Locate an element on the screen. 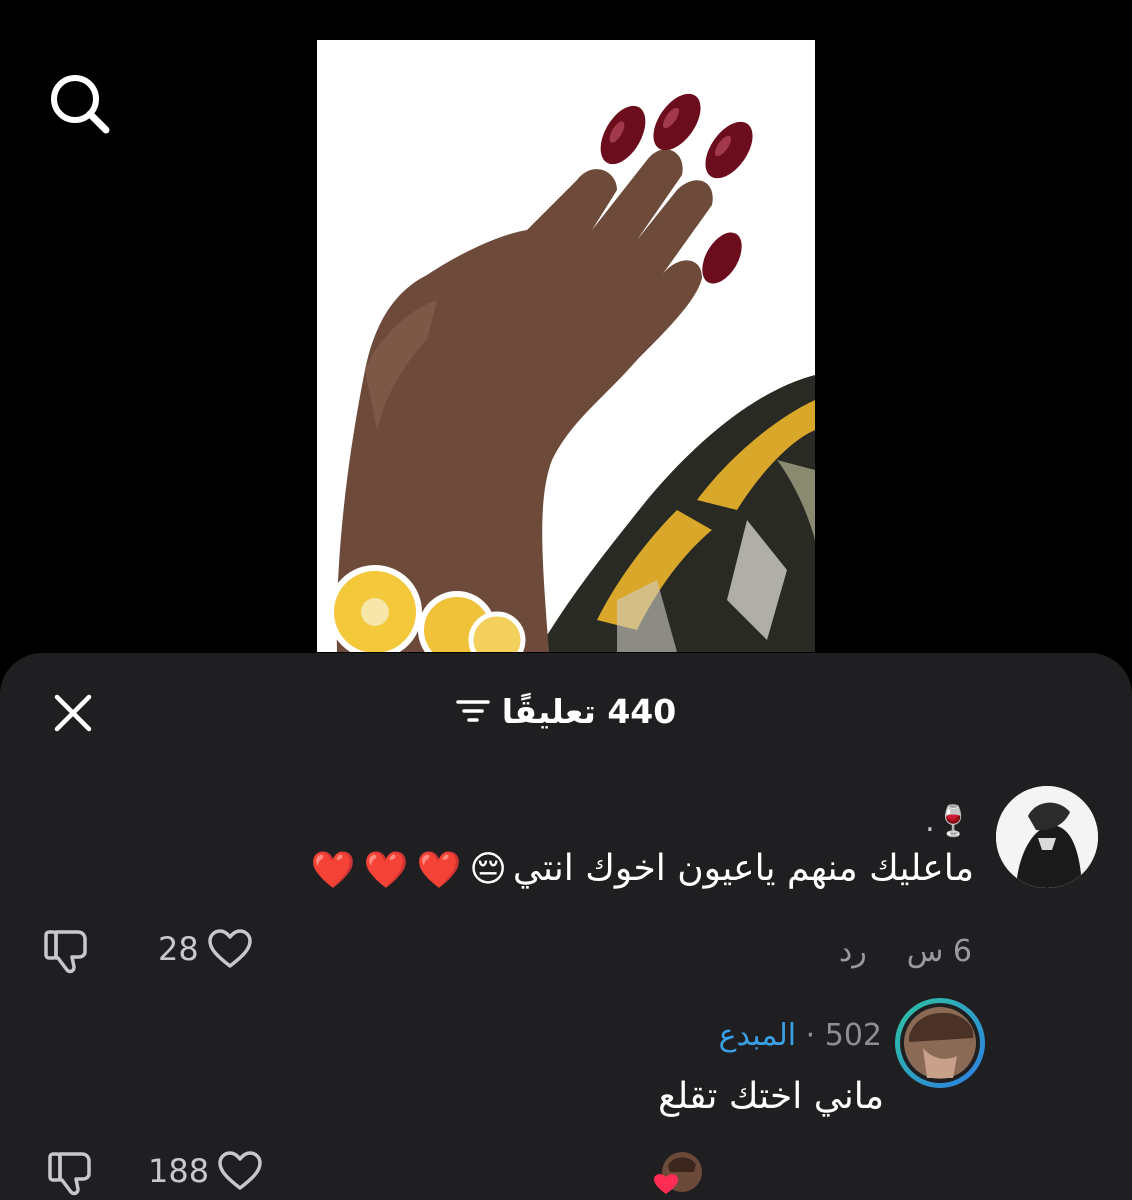 The height and width of the screenshot is (1200, 1132). reply-button: رد is located at coordinates (853, 951).